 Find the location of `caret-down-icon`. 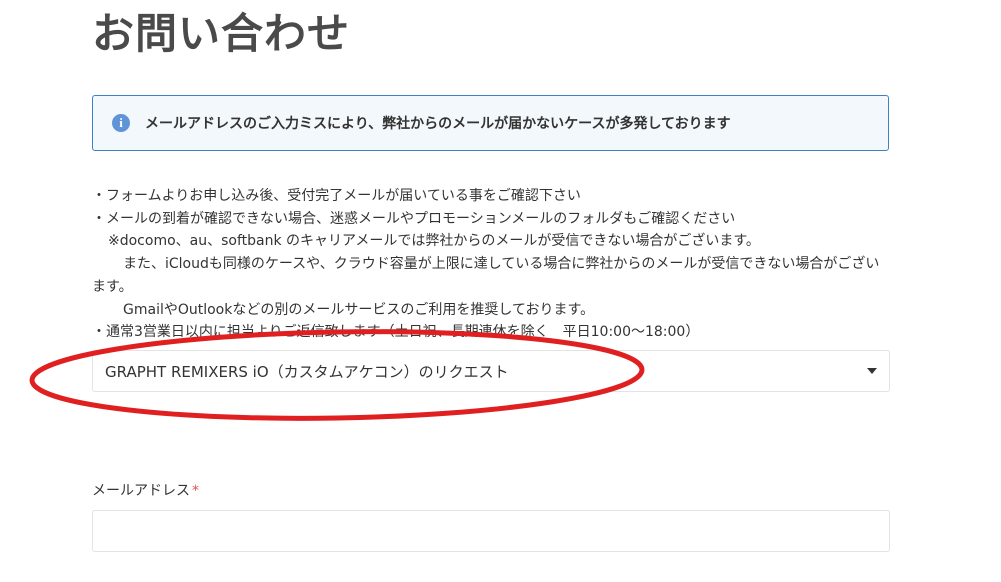

caret-down-icon is located at coordinates (872, 371).